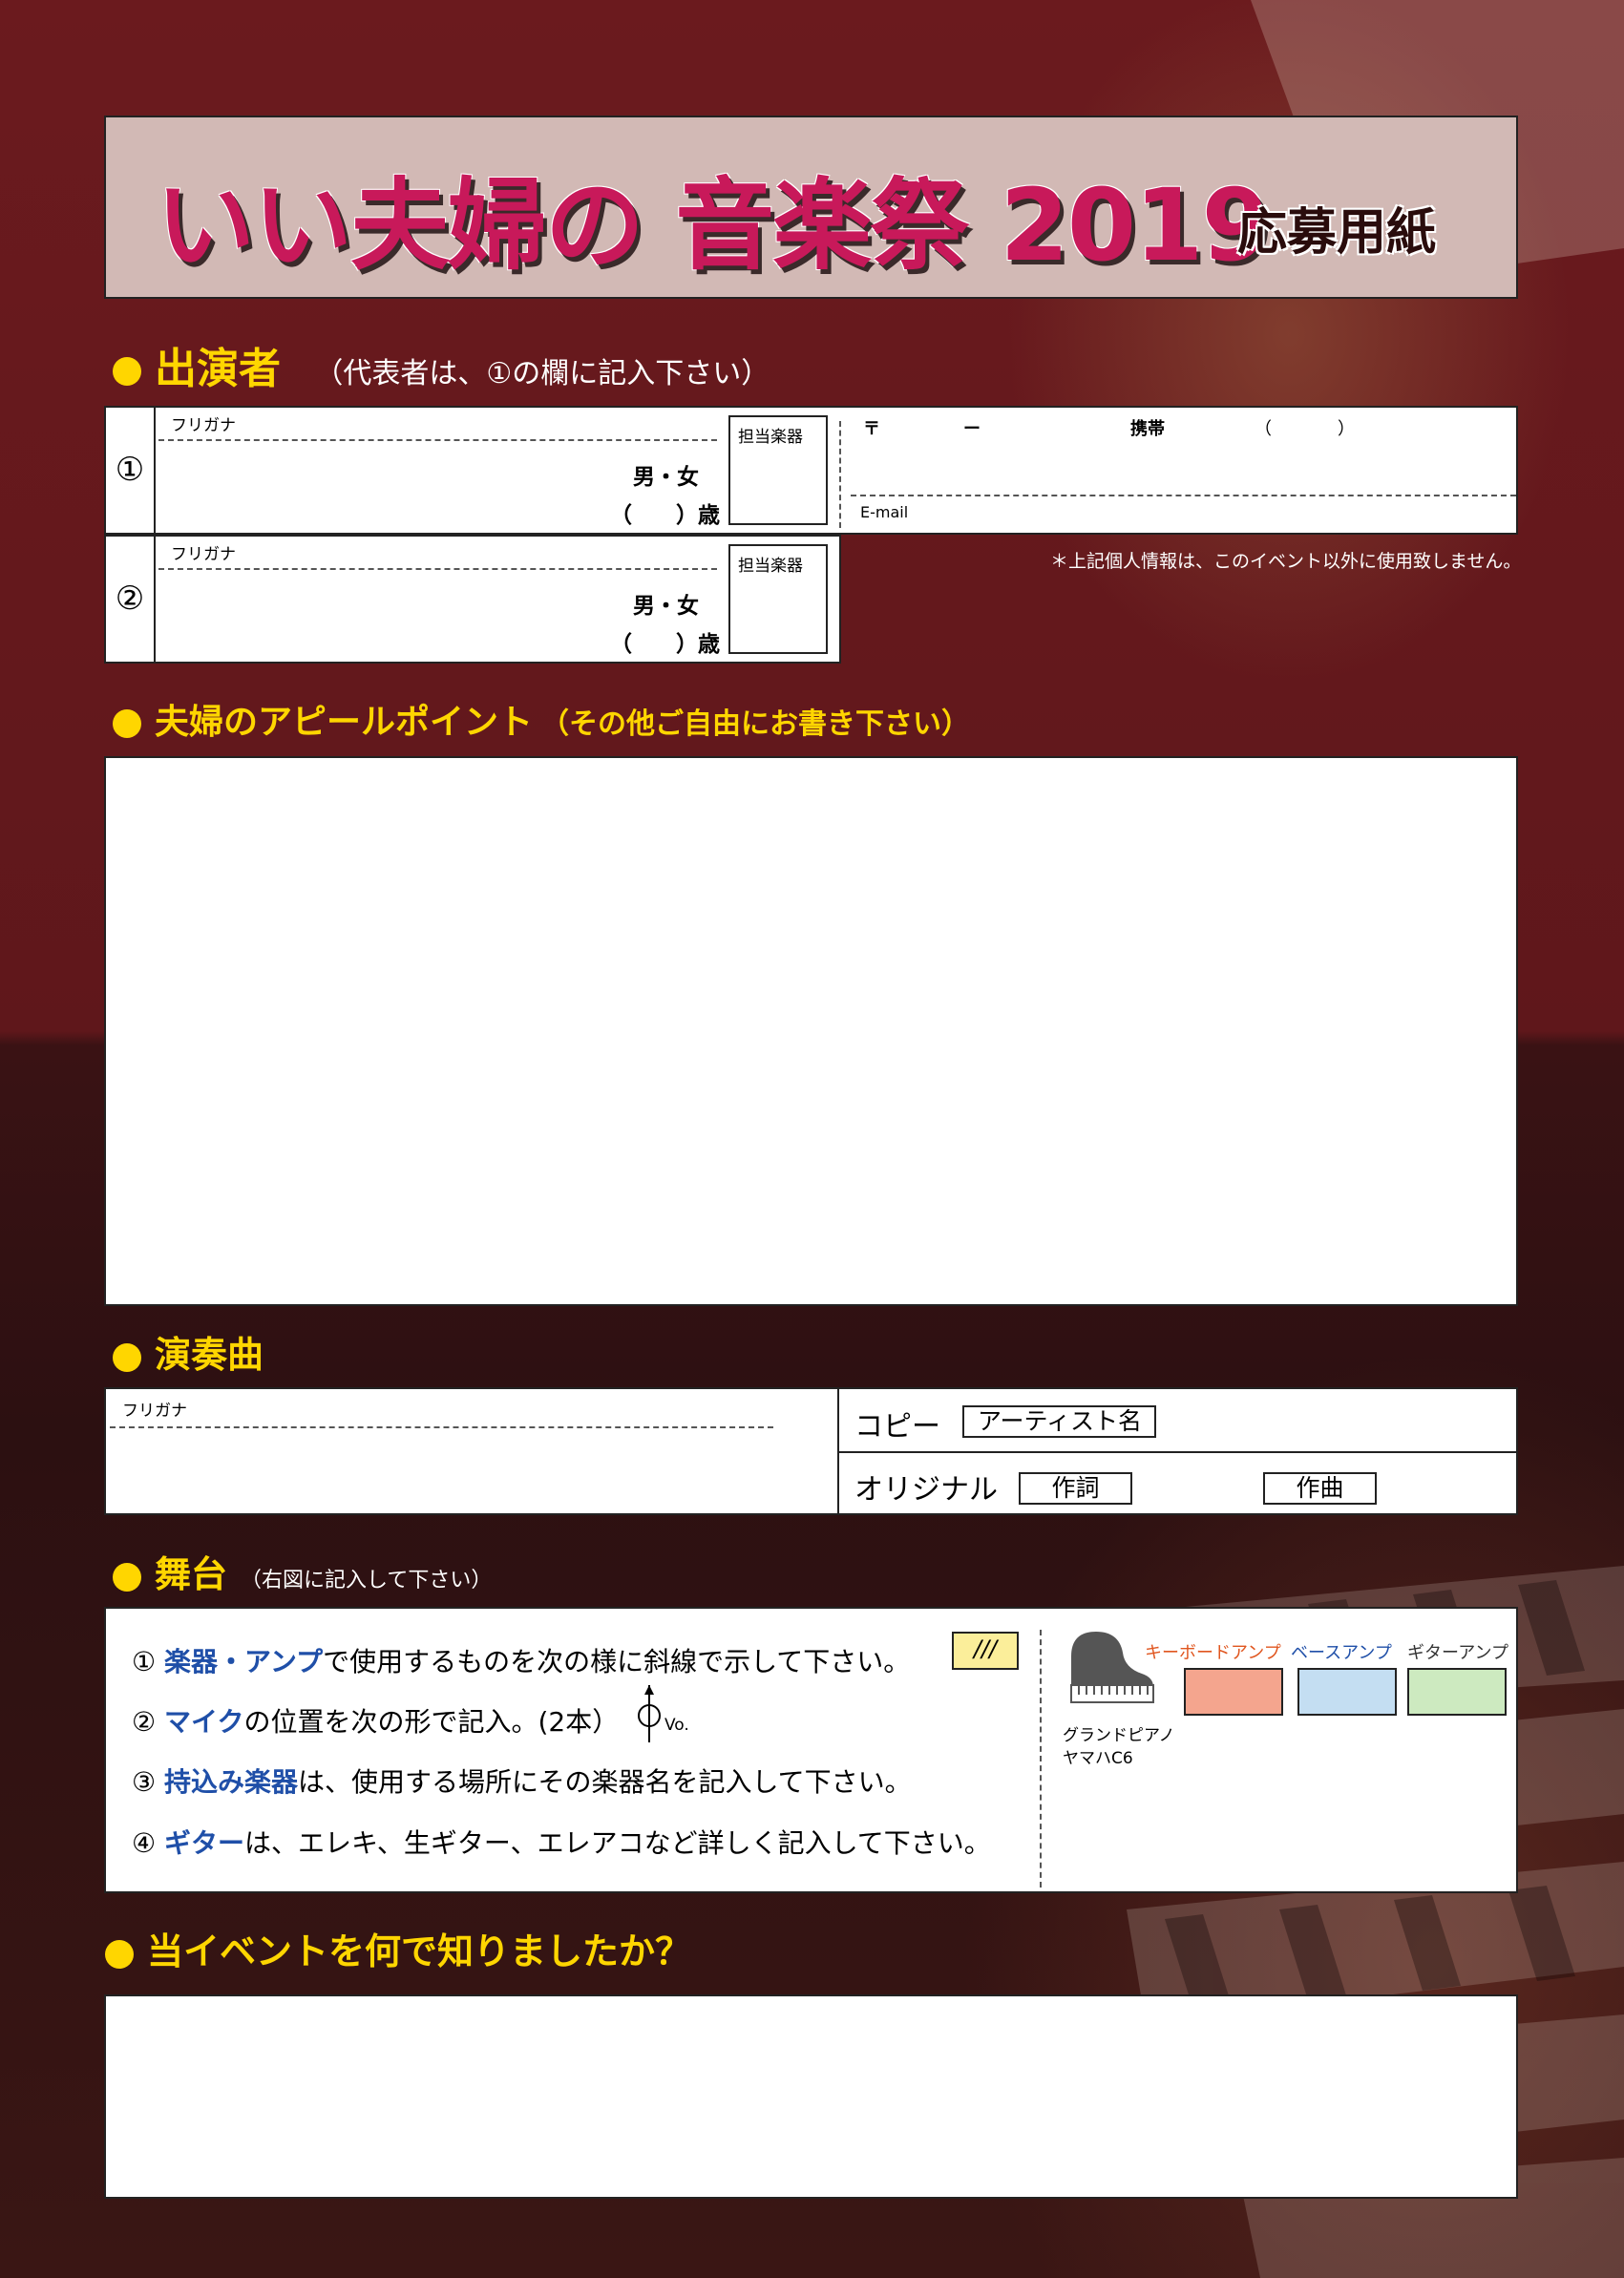 The width and height of the screenshot is (1624, 2278). Describe the element at coordinates (131, 470) in the screenshot. I see `row-number: ①` at that location.